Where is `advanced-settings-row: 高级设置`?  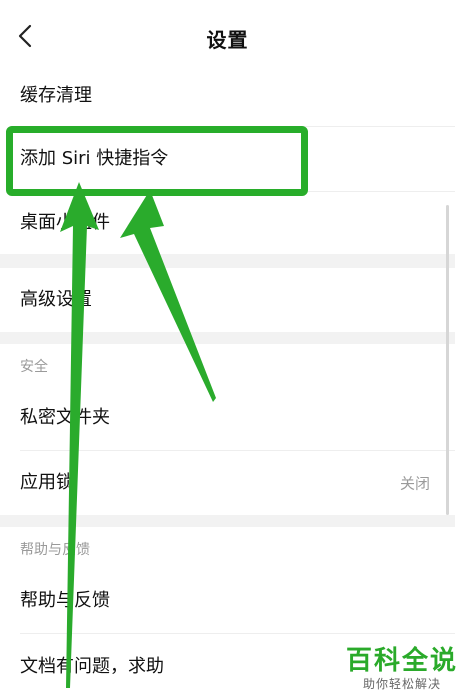 advanced-settings-row: 高级设置 is located at coordinates (227, 300).